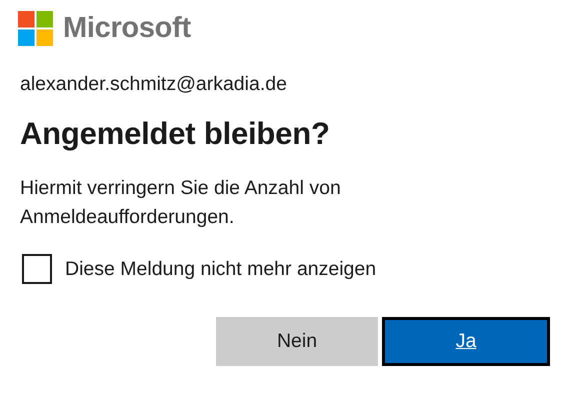 This screenshot has height=414, width=565. Describe the element at coordinates (127, 28) in the screenshot. I see `brand-name: Microsoft` at that location.